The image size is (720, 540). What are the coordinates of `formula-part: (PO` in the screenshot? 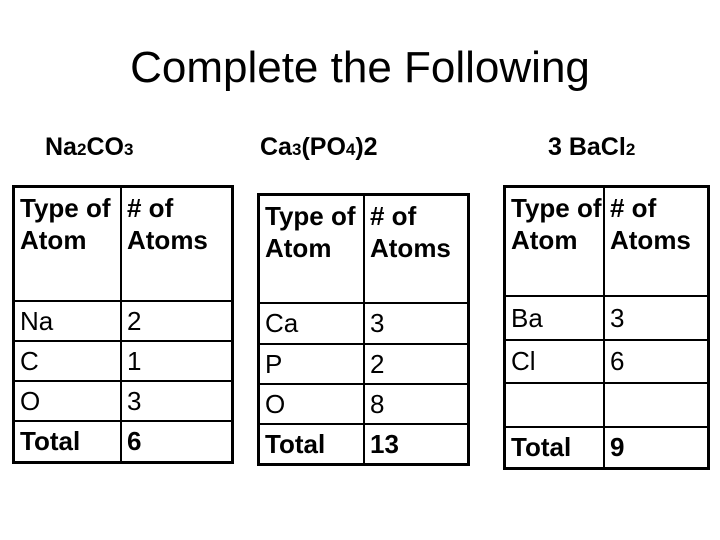 It's located at (323, 147).